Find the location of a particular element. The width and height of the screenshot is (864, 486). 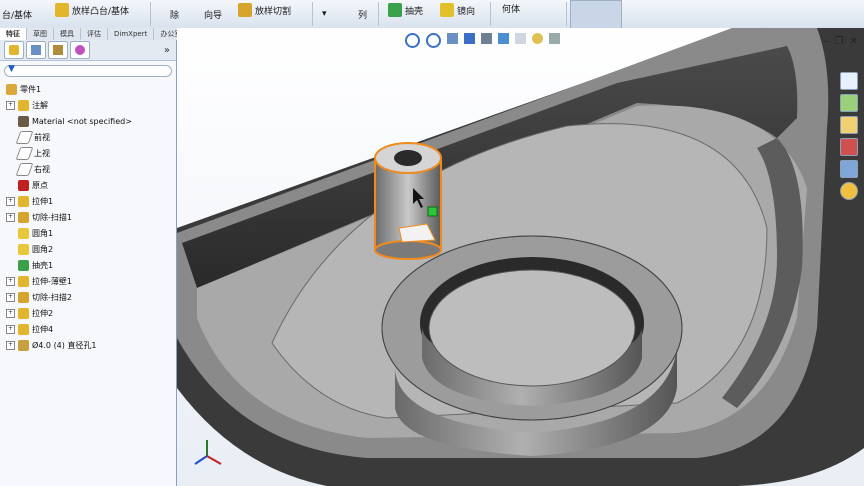

part-icon is located at coordinates (11, 89).